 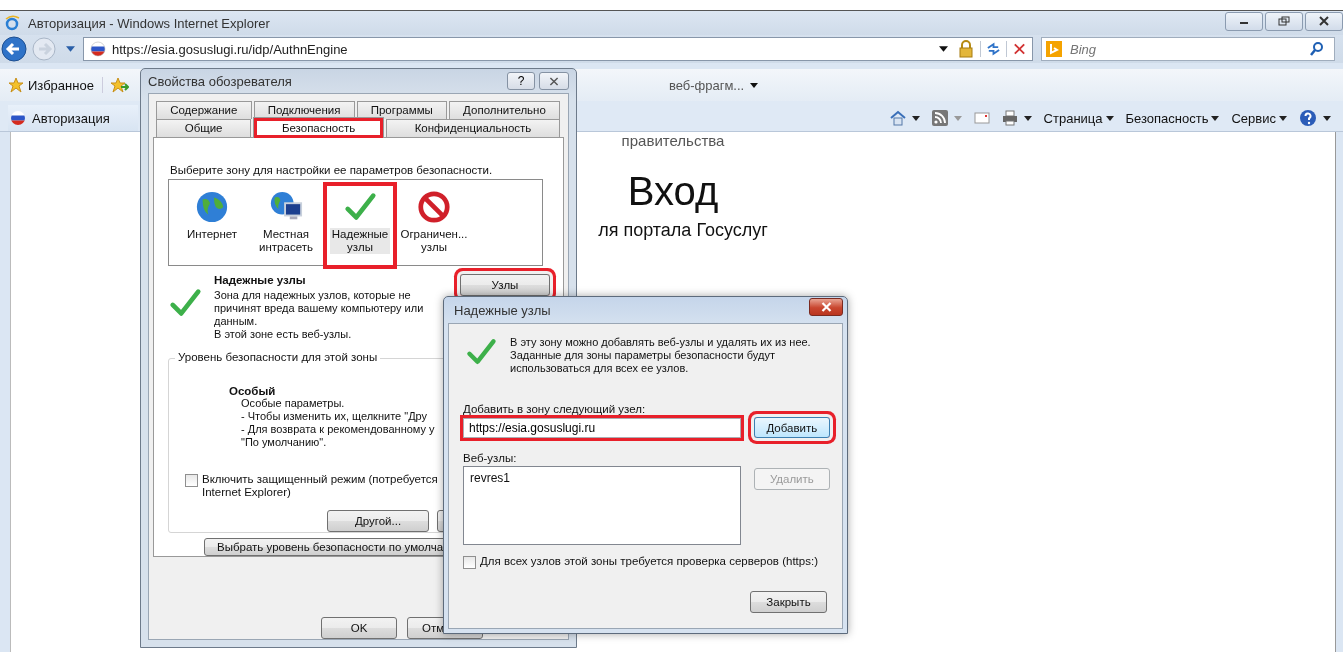 I want to click on star-icon, so click(x=16, y=85).